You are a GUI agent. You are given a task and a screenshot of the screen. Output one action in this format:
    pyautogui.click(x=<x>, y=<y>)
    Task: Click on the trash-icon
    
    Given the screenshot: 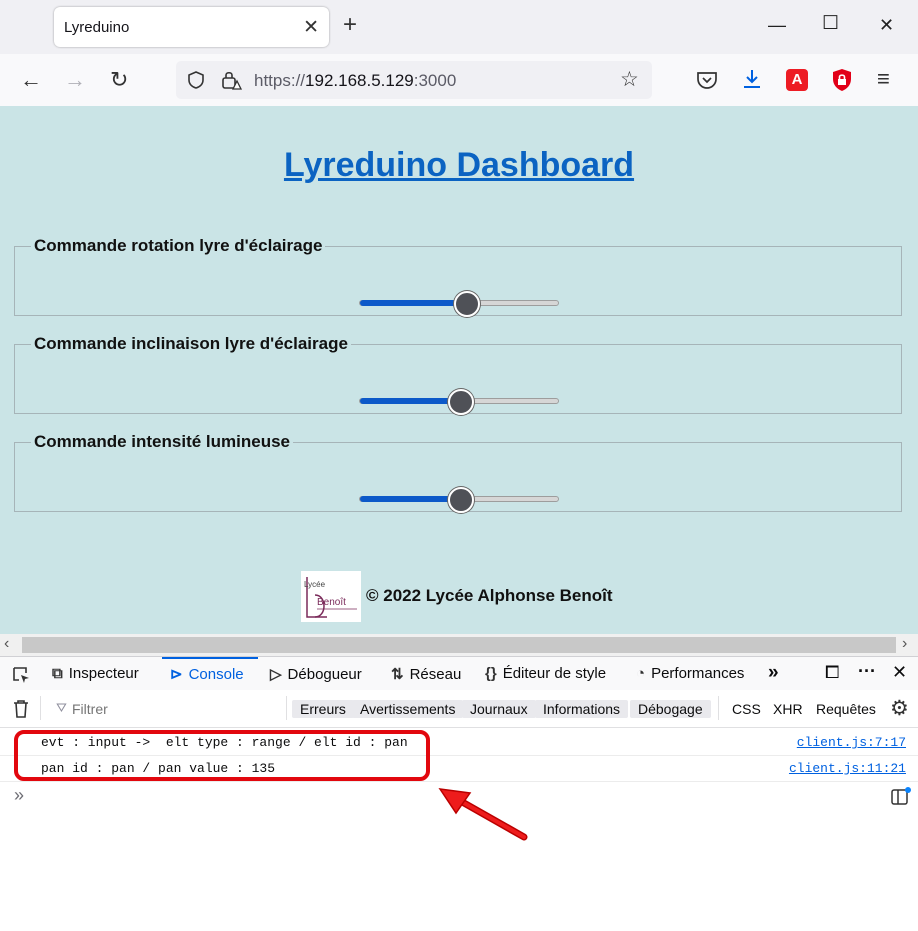 What is the action you would take?
    pyautogui.click(x=21, y=709)
    